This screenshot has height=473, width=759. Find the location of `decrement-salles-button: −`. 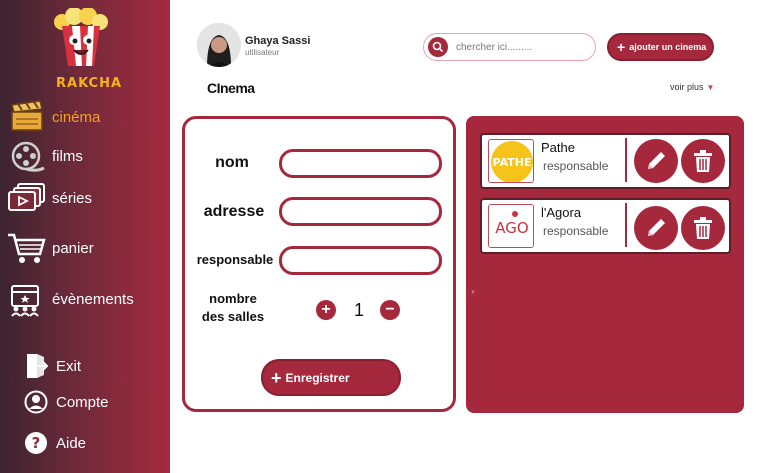

decrement-salles-button: − is located at coordinates (390, 310).